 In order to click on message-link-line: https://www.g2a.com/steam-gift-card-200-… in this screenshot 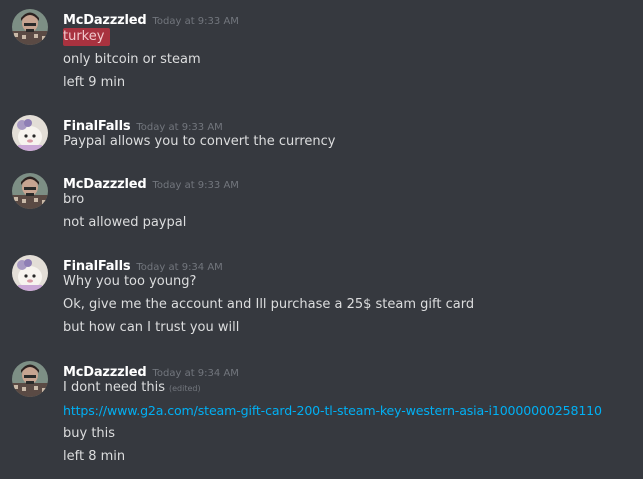, I will do `click(332, 411)`.